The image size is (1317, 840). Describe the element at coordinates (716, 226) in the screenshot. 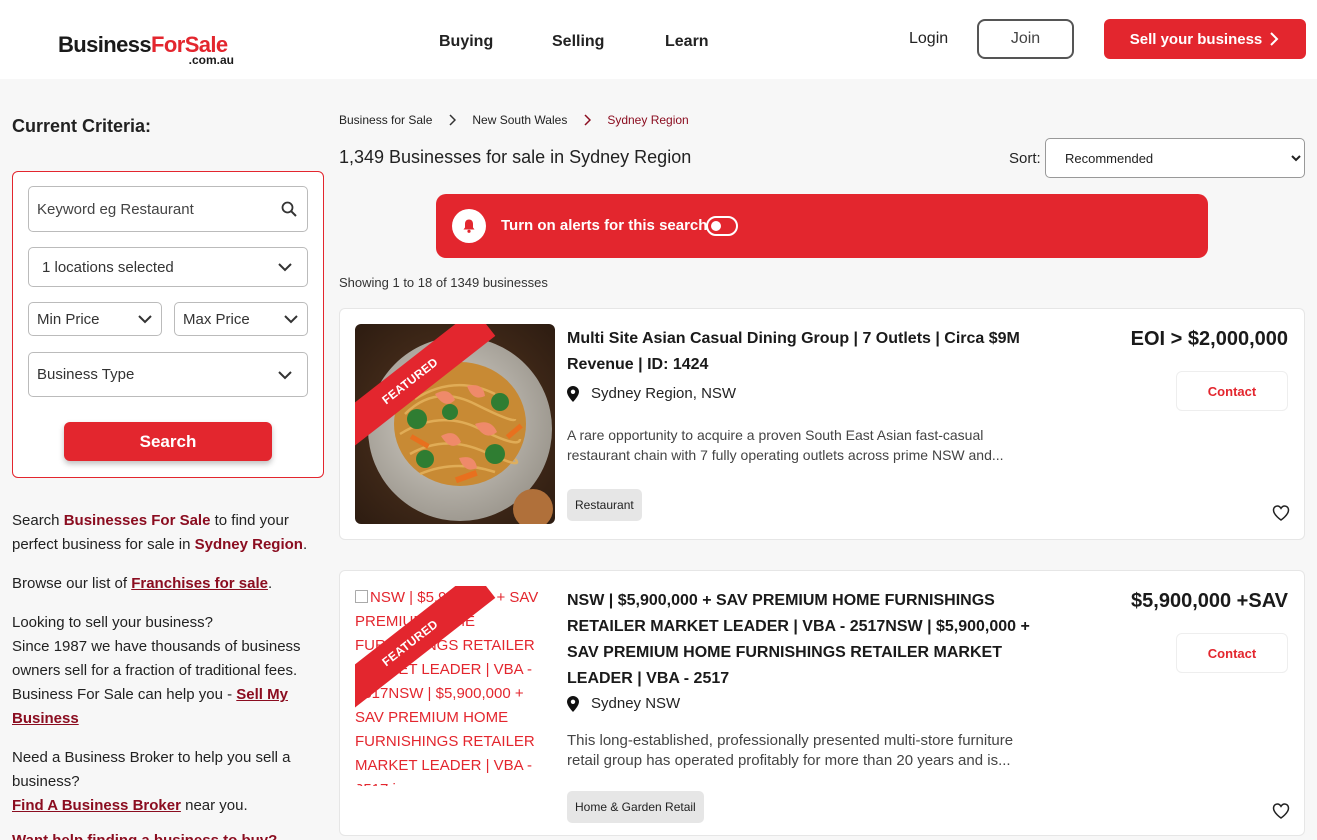

I see `toggle-knob` at that location.